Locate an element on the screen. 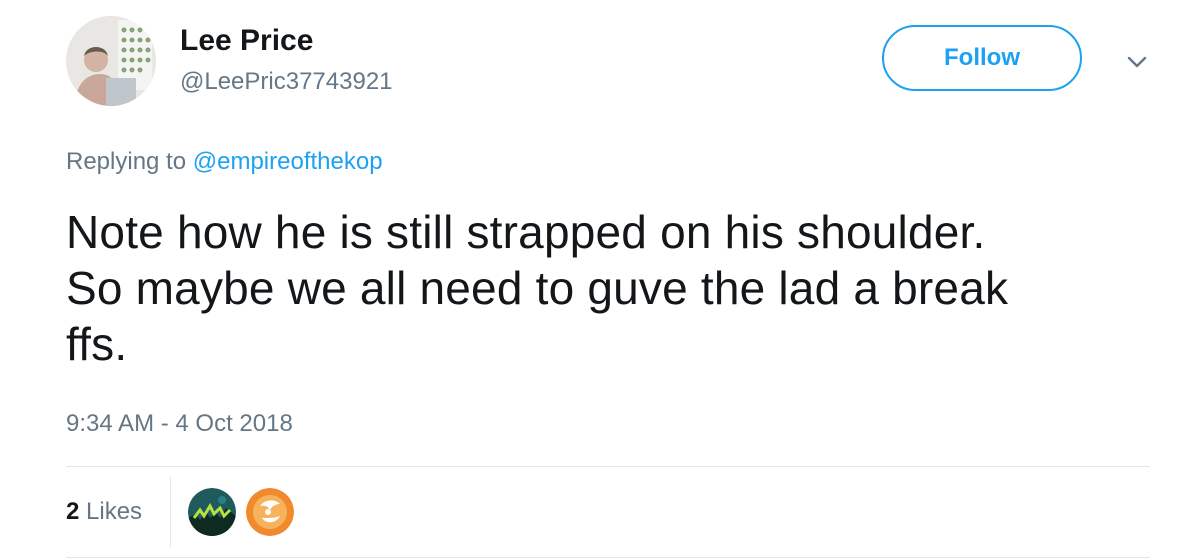  tweet-menu-button is located at coordinates (1137, 62).